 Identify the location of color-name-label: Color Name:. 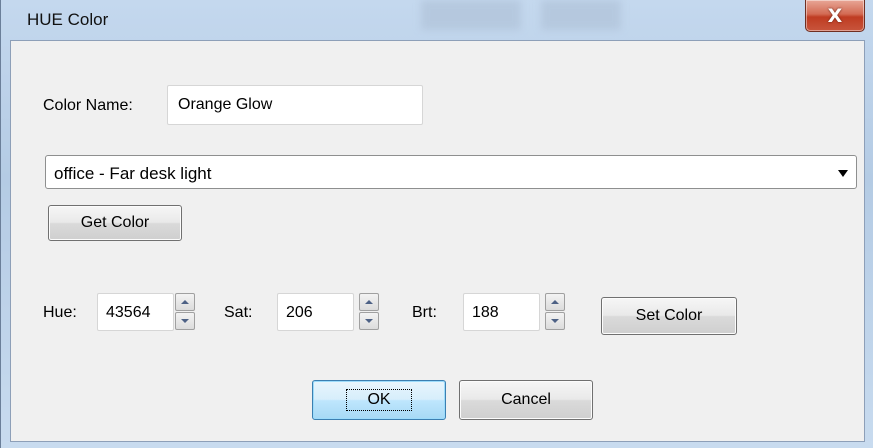
(88, 105).